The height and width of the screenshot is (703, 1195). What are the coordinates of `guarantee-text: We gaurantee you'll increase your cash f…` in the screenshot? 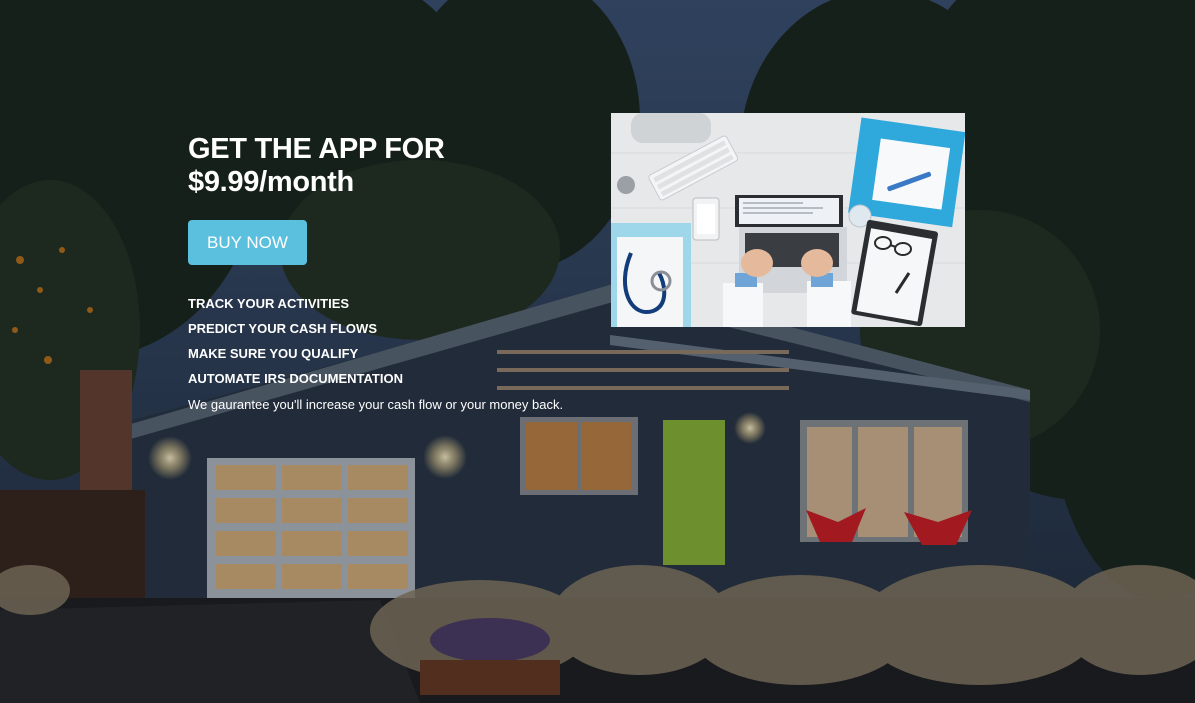 It's located at (376, 404).